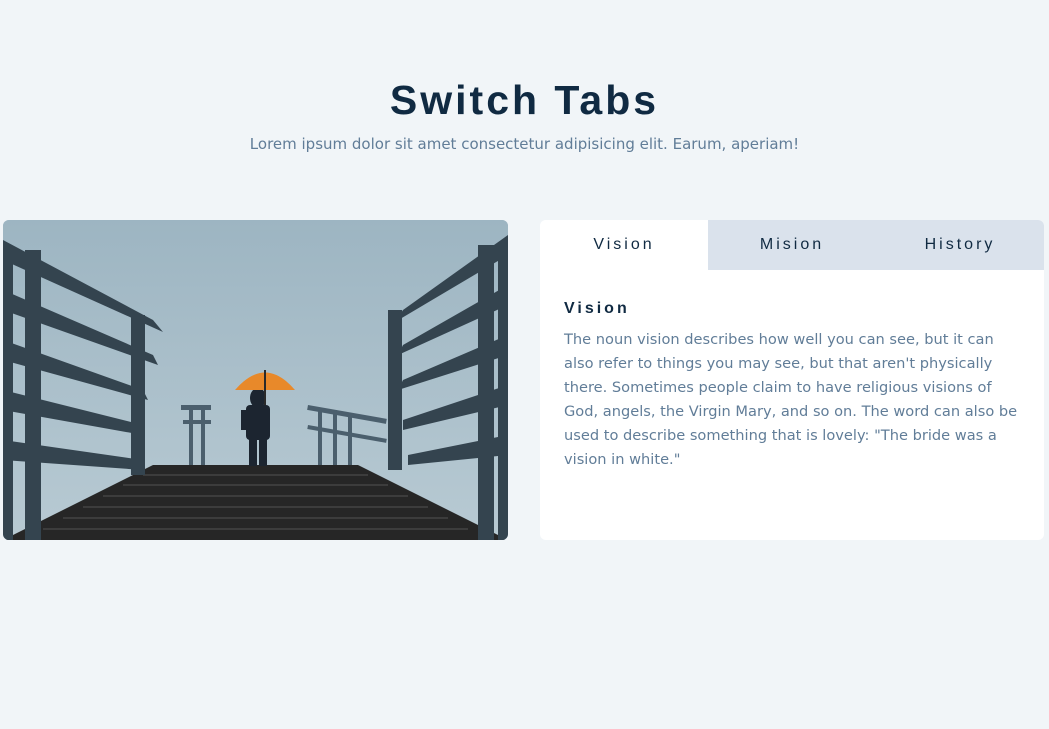  Describe the element at coordinates (524, 100) in the screenshot. I see `page-title: Switch Tabs` at that location.